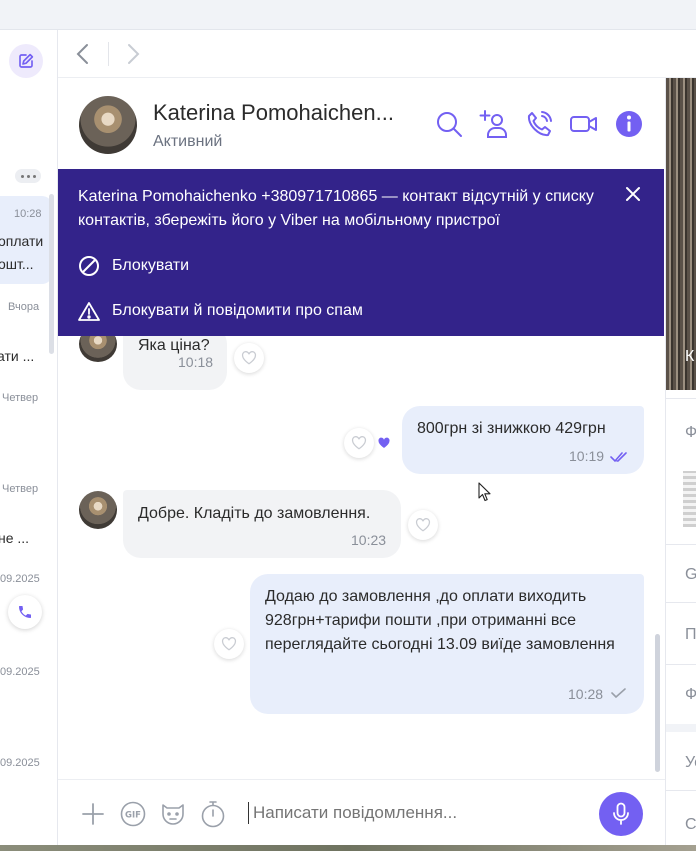 The height and width of the screenshot is (851, 696). I want to click on voice-call-button, so click(539, 124).